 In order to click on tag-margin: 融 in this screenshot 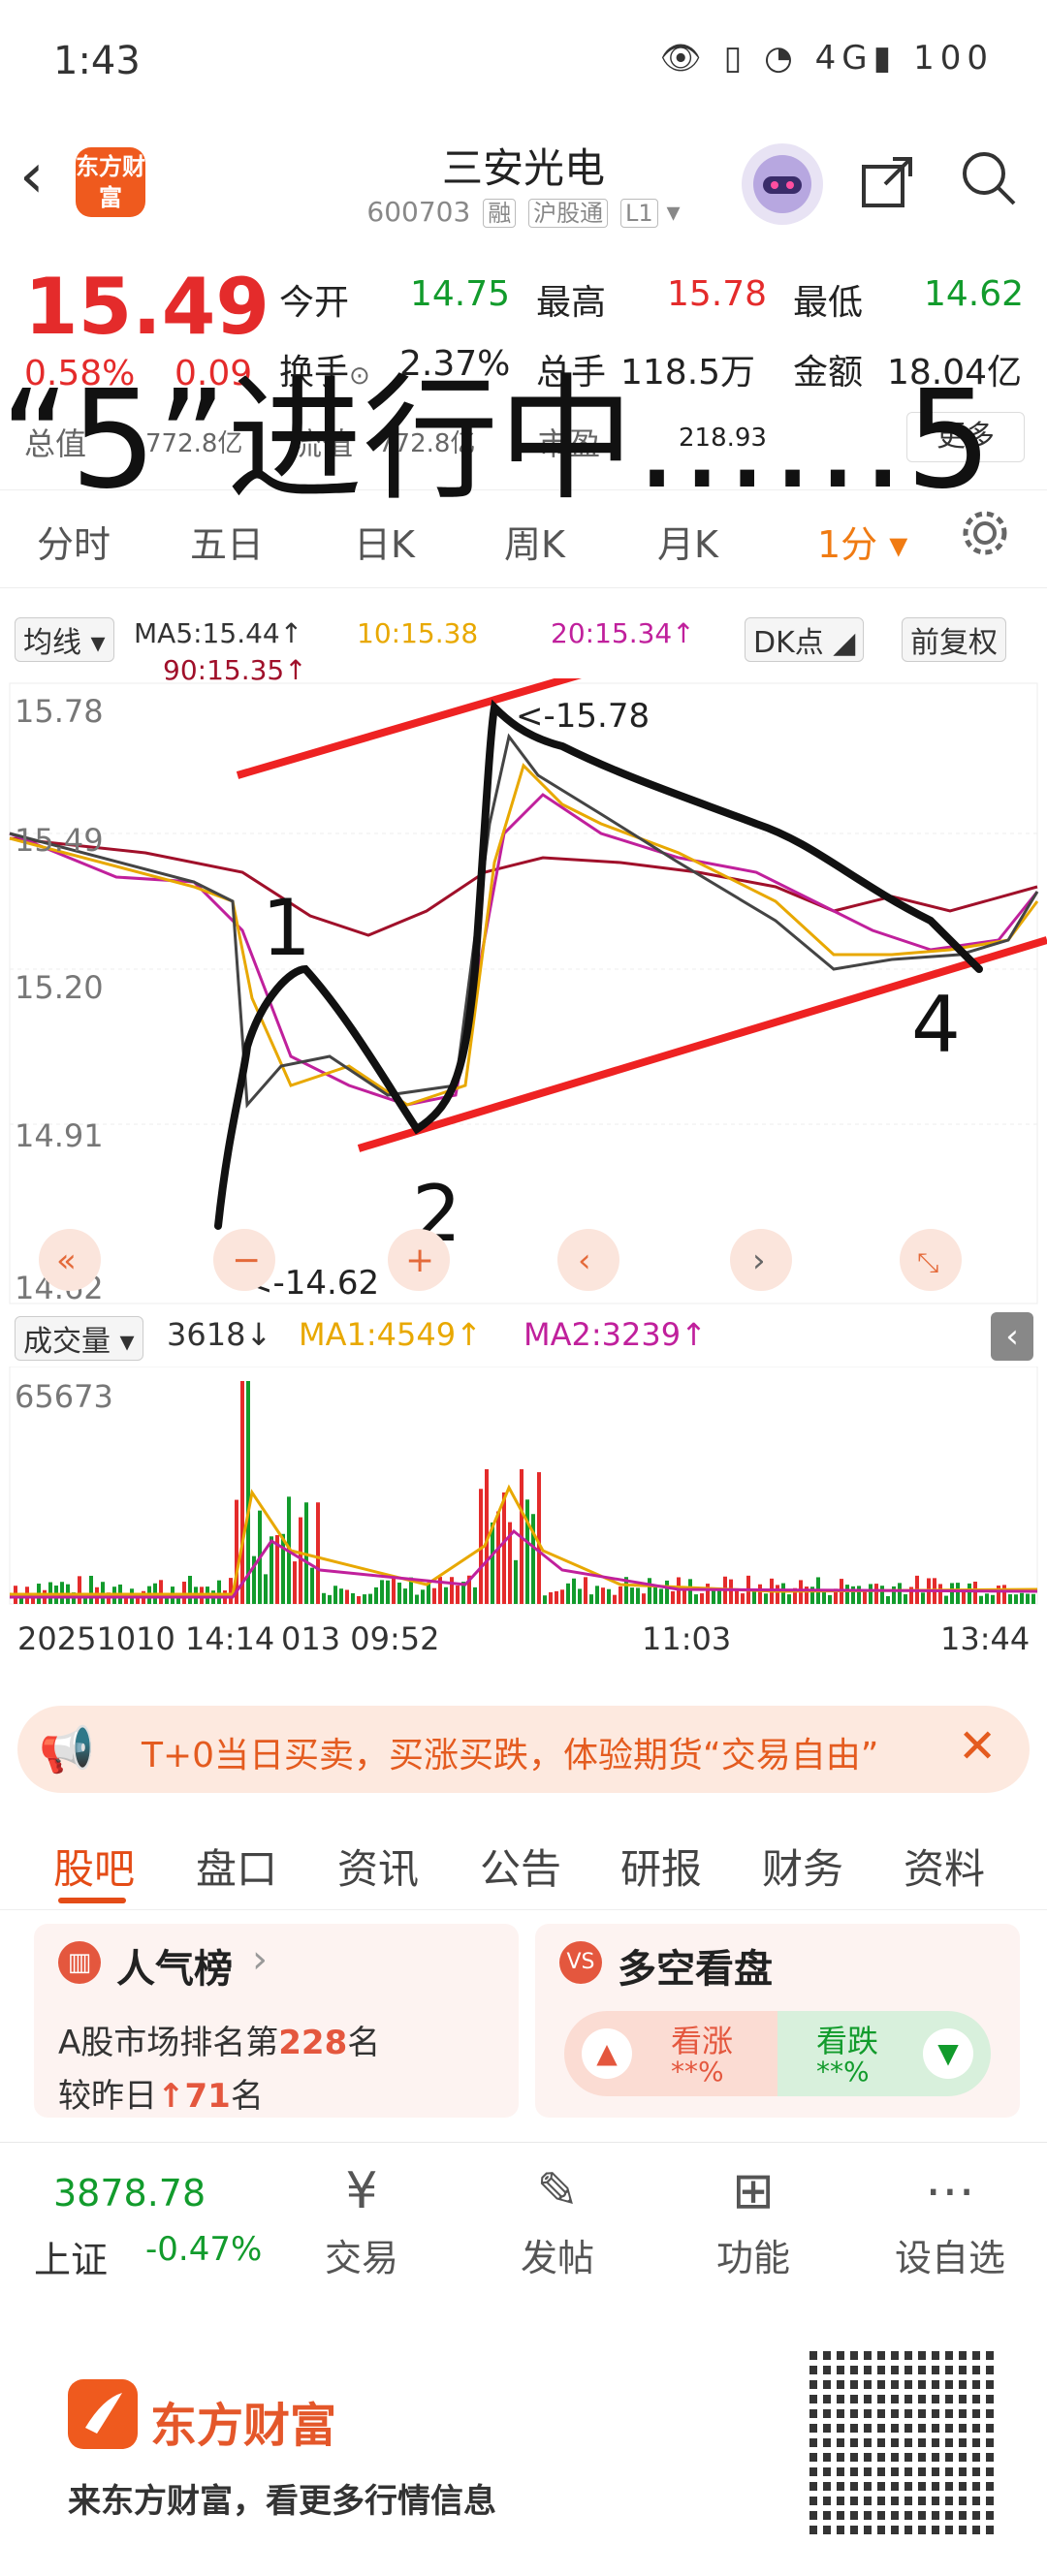, I will do `click(500, 213)`.